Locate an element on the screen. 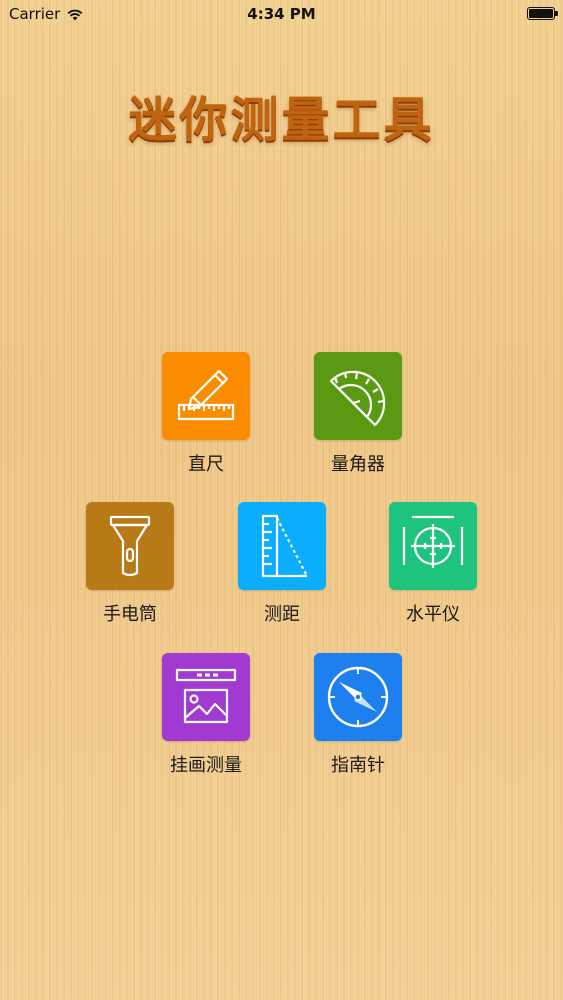 The height and width of the screenshot is (1000, 563). level-crosshair-icon is located at coordinates (433, 541).